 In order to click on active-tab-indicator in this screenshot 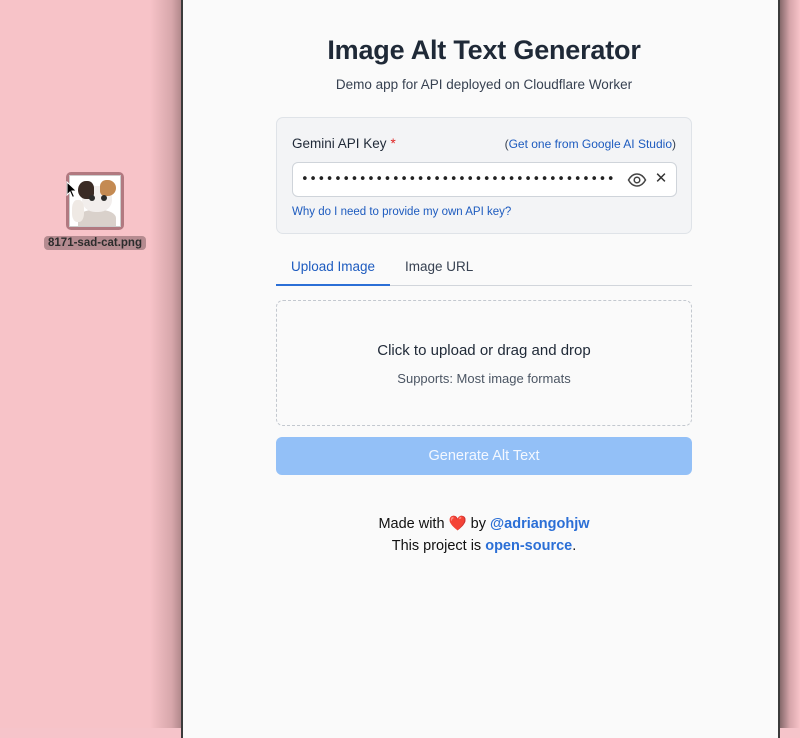, I will do `click(333, 285)`.